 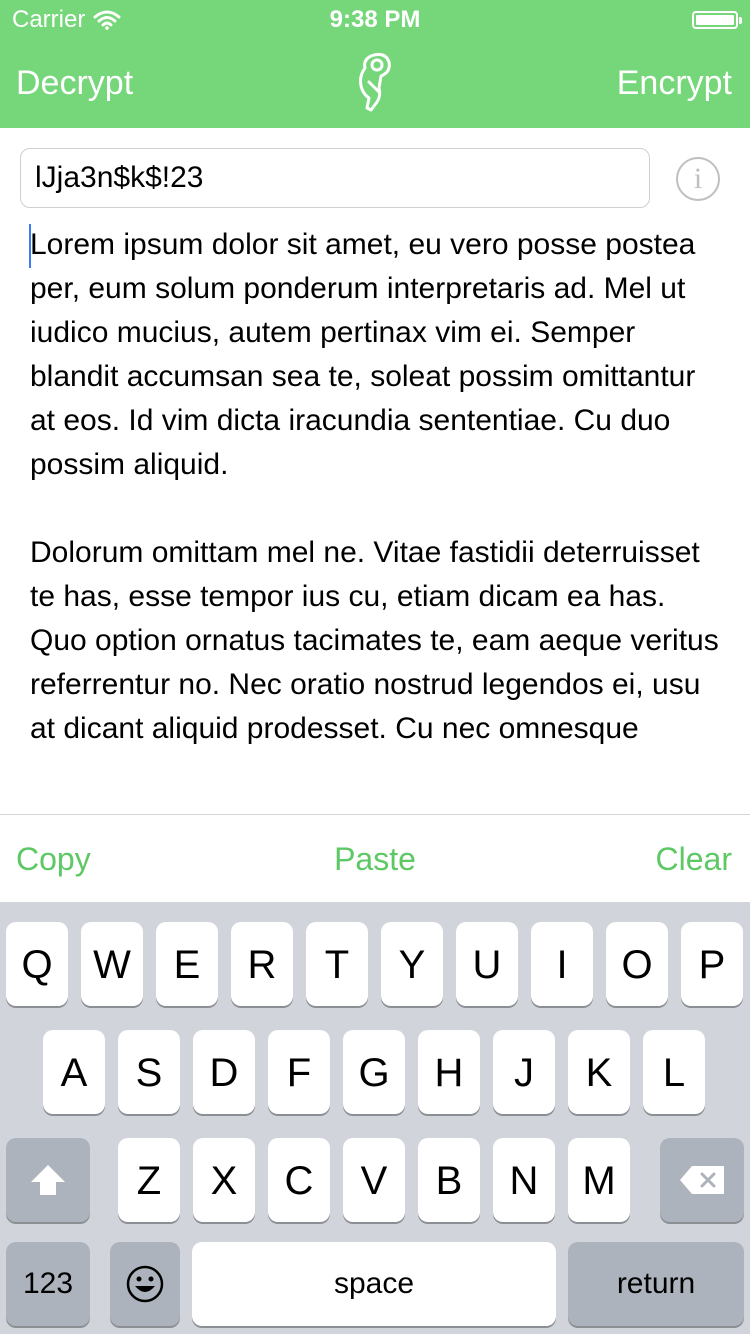 What do you see at coordinates (112, 964) in the screenshot?
I see `key-w: W` at bounding box center [112, 964].